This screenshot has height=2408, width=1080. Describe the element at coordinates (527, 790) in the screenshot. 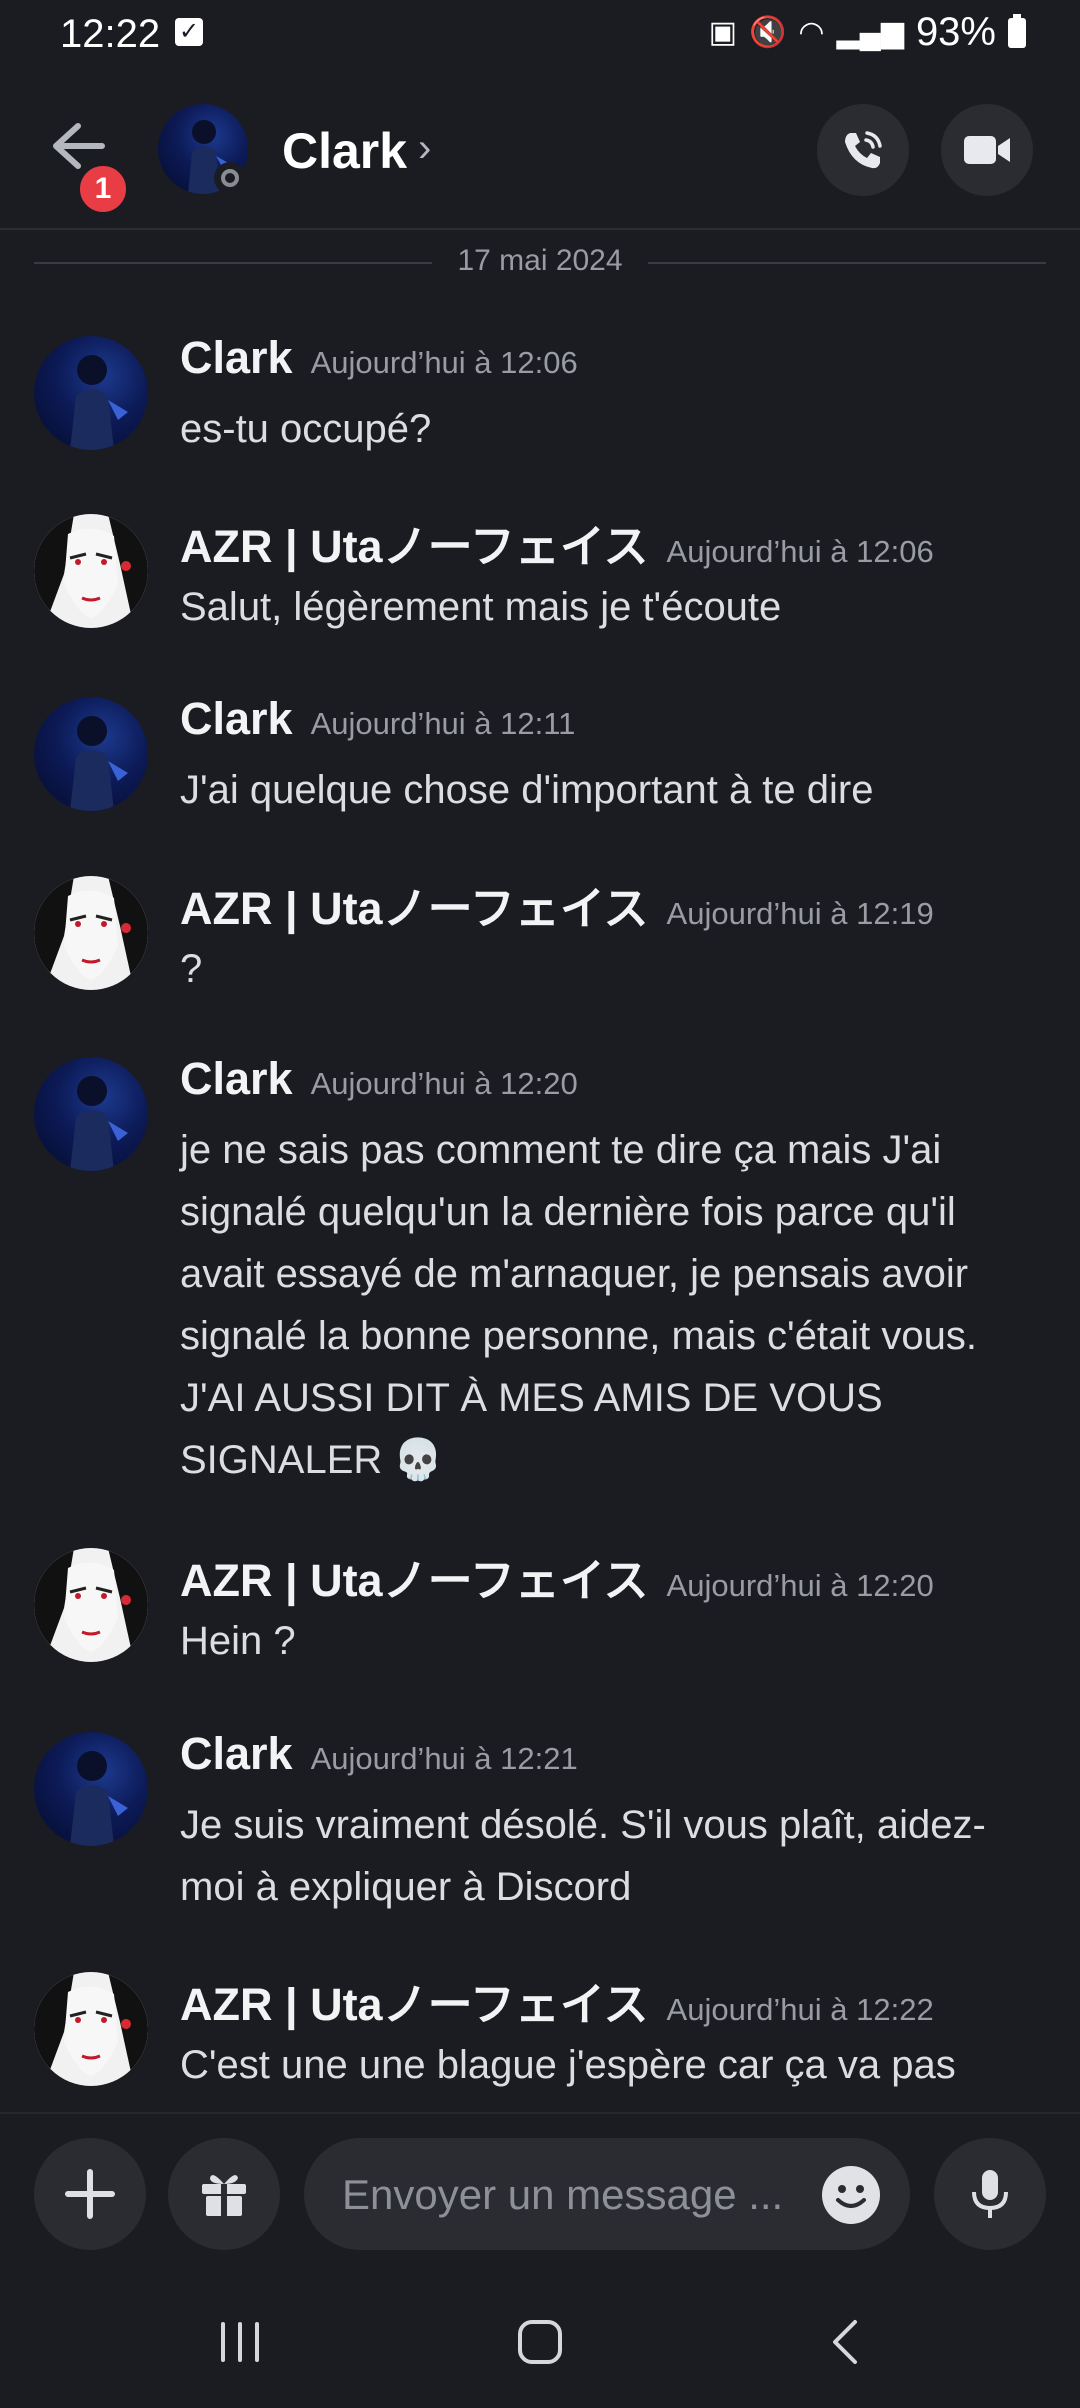

I see `message-text: J'ai quelque chose d'important à te dire` at that location.